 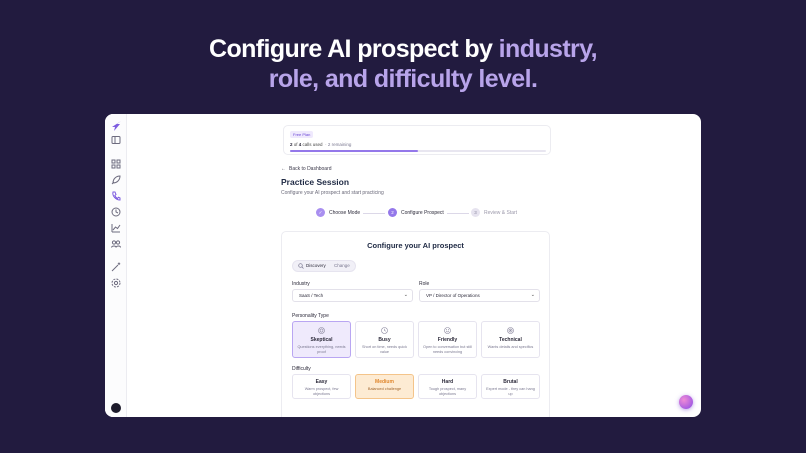 What do you see at coordinates (321, 349) in the screenshot?
I see `option-desc: Questions everything, needs proof` at bounding box center [321, 349].